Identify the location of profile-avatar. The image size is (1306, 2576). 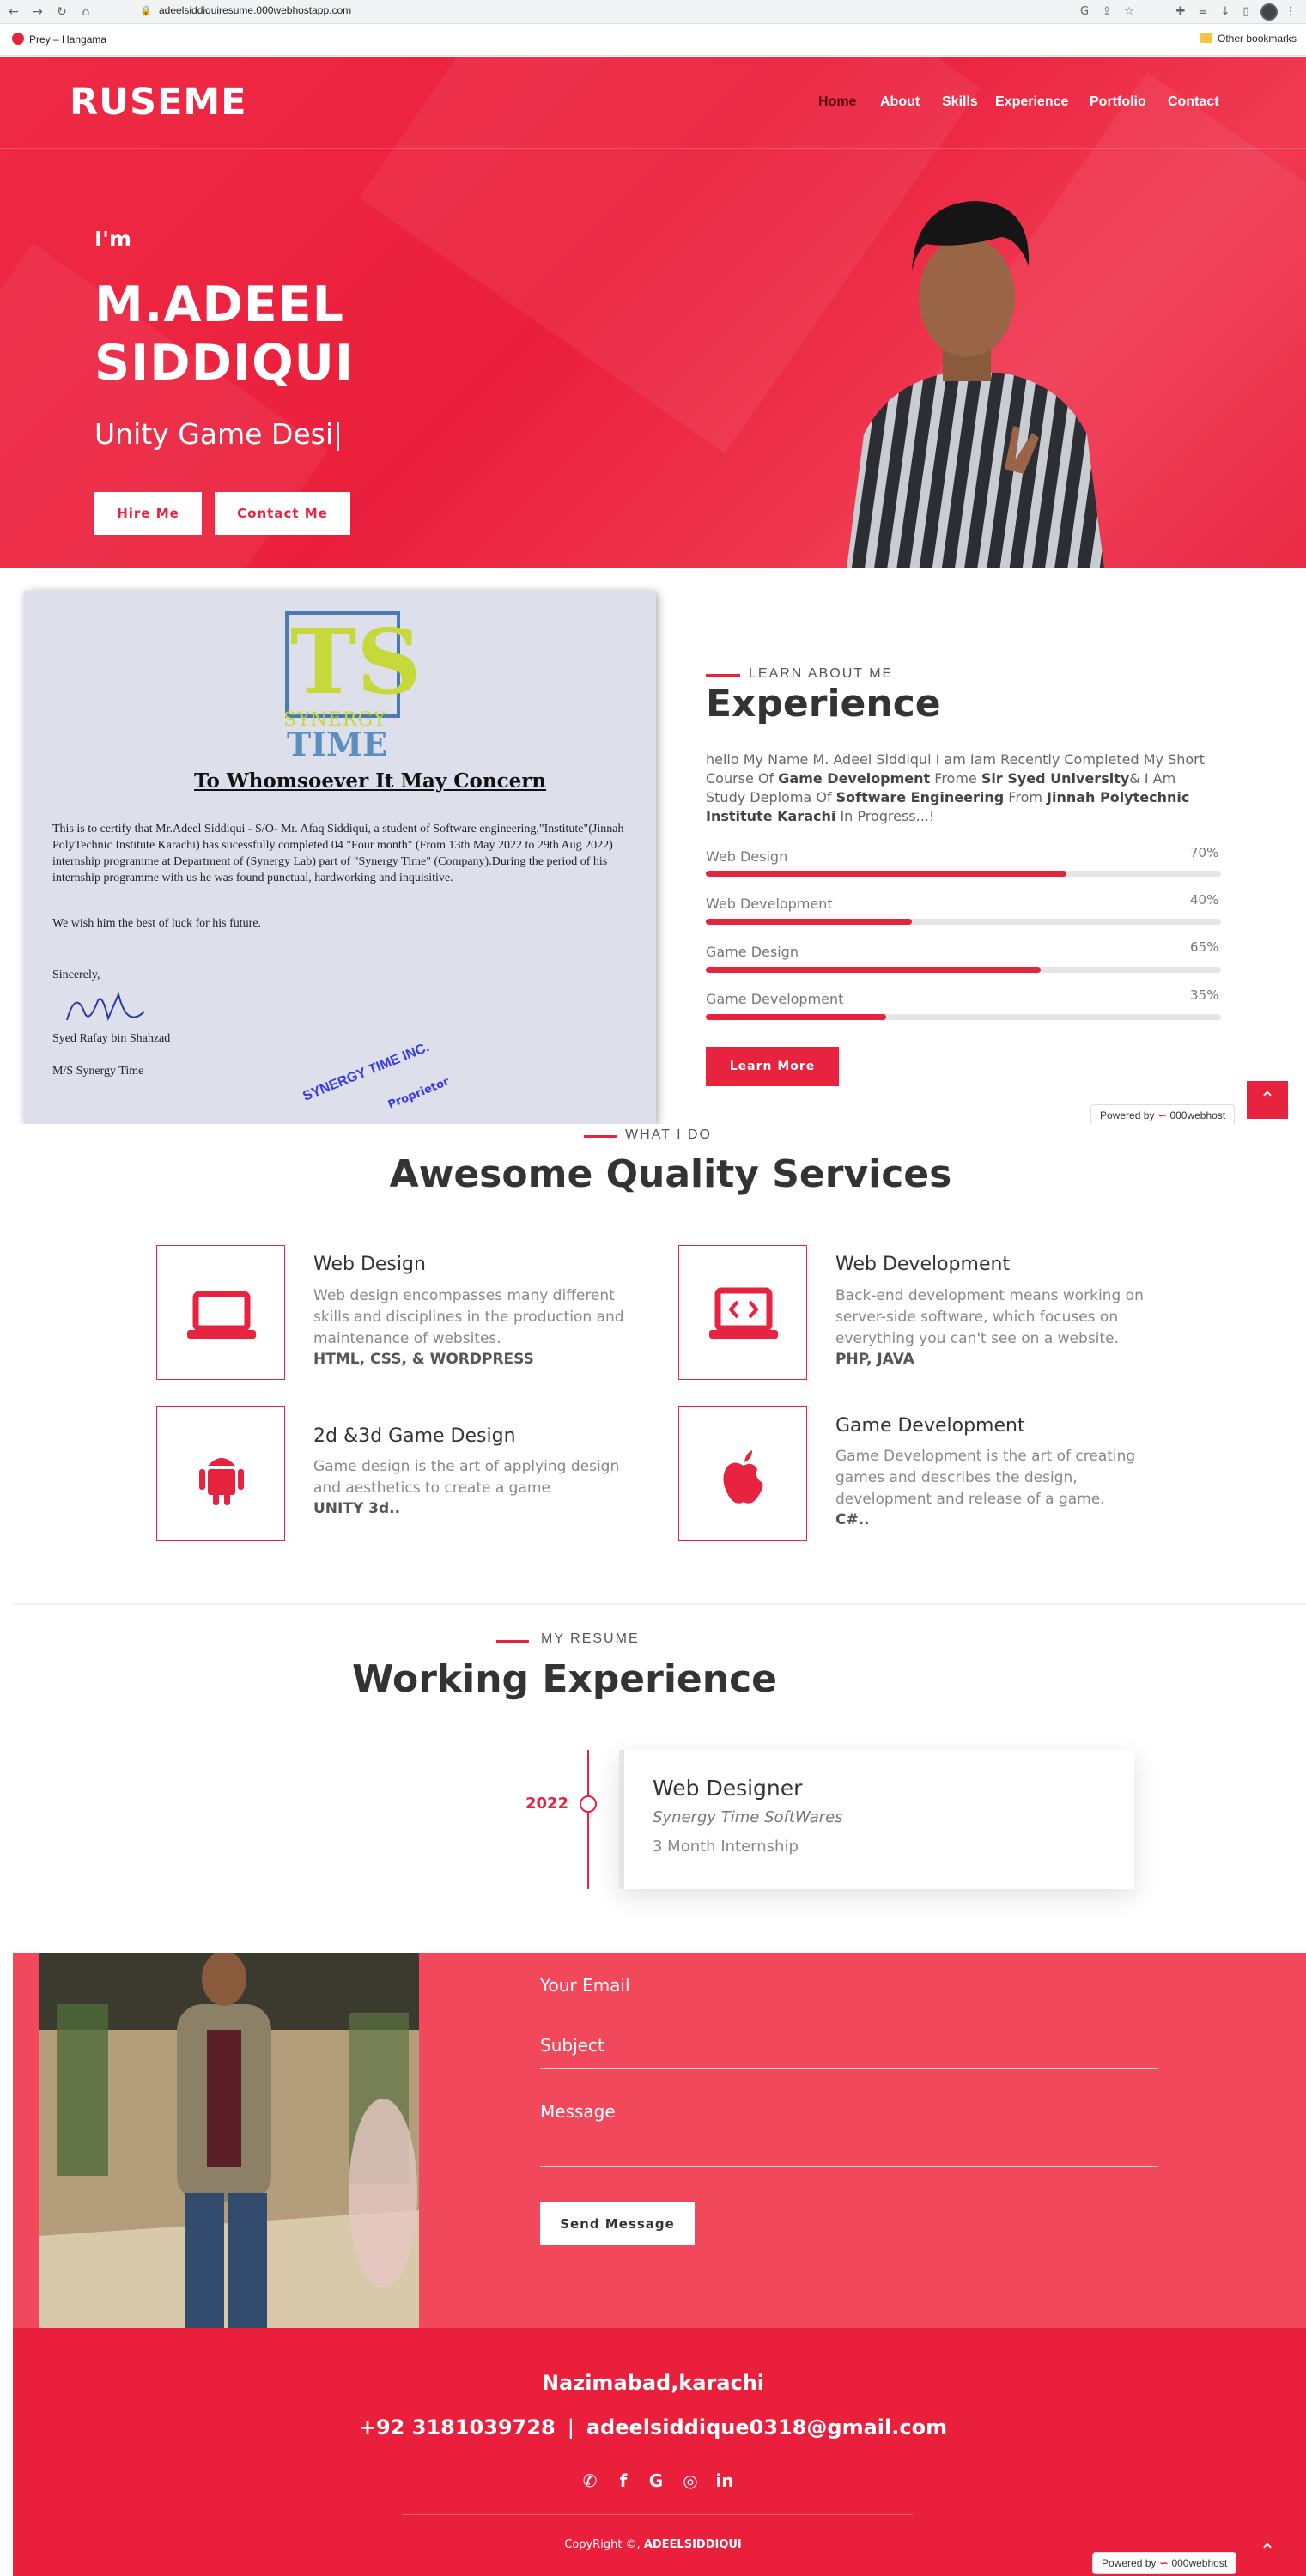
(1269, 12).